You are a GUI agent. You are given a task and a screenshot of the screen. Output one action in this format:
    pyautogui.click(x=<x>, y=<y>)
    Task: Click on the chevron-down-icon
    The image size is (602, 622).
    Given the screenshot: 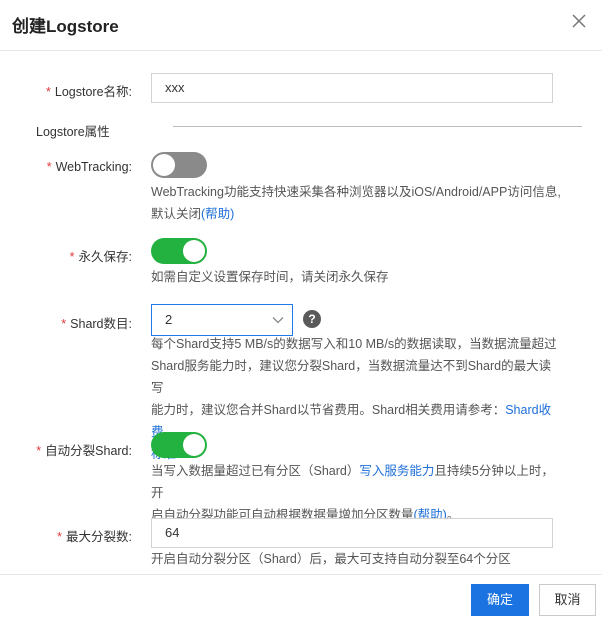 What is the action you would take?
    pyautogui.click(x=278, y=320)
    